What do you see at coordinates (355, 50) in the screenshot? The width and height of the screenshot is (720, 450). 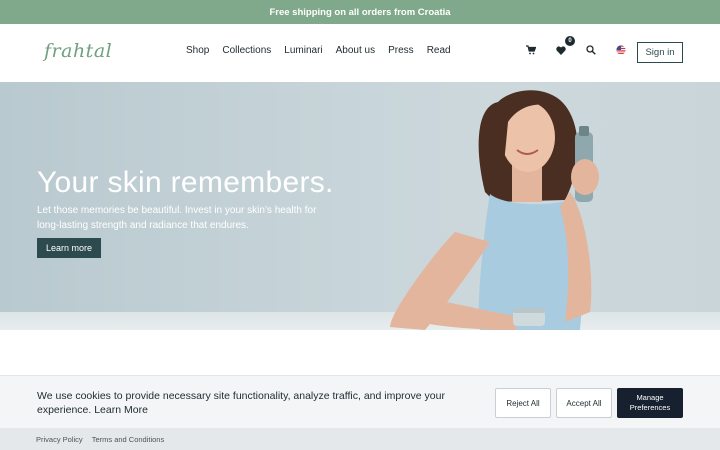 I see `nav-about-us: About us` at bounding box center [355, 50].